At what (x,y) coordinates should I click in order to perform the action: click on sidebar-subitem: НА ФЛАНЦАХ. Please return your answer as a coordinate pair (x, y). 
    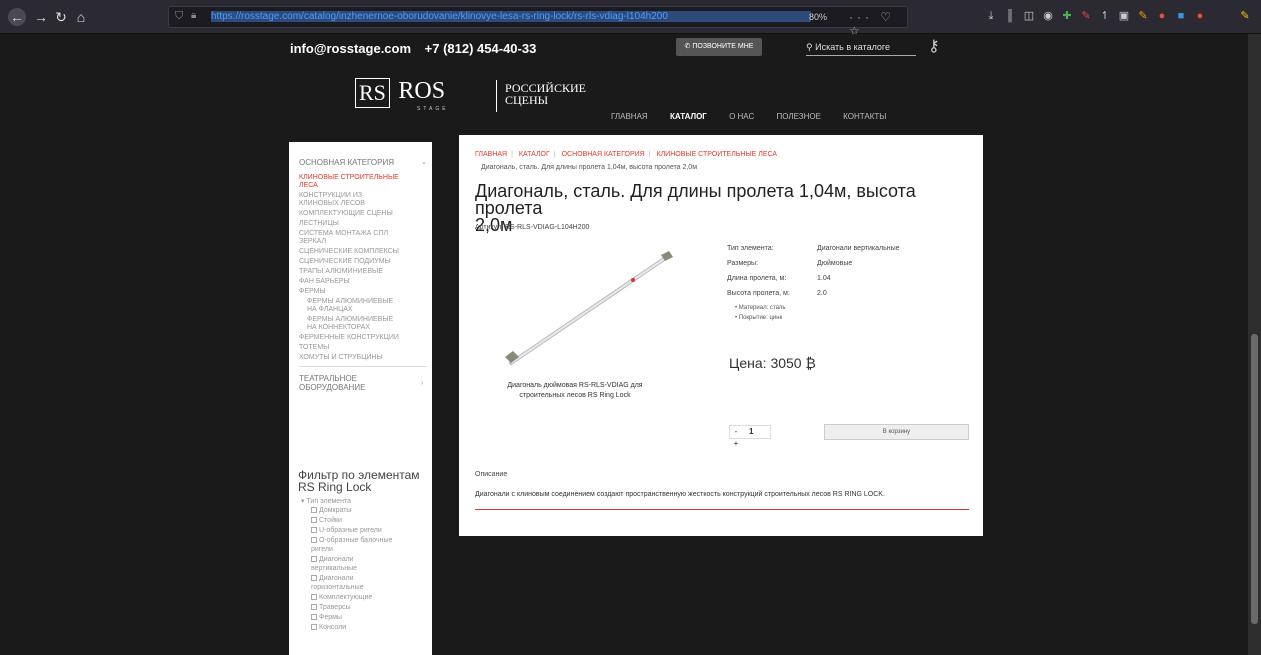
    Looking at the image, I should click on (330, 309).